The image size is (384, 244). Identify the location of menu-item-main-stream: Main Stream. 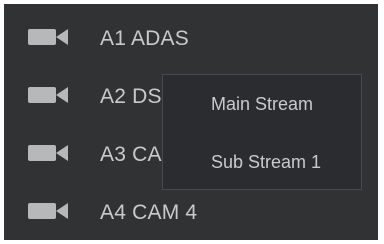
(262, 104).